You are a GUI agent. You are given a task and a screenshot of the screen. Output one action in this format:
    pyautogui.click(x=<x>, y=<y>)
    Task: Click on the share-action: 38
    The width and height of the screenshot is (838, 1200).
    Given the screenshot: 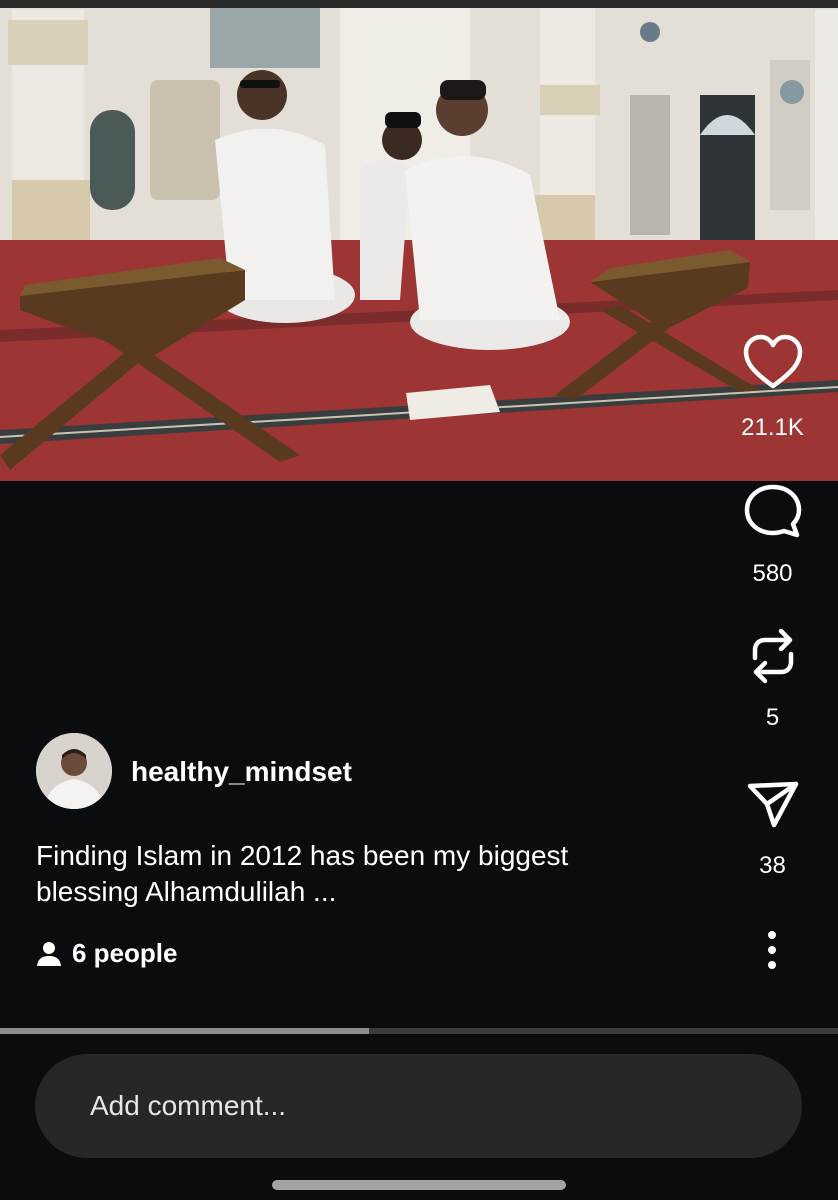 What is the action you would take?
    pyautogui.click(x=772, y=829)
    